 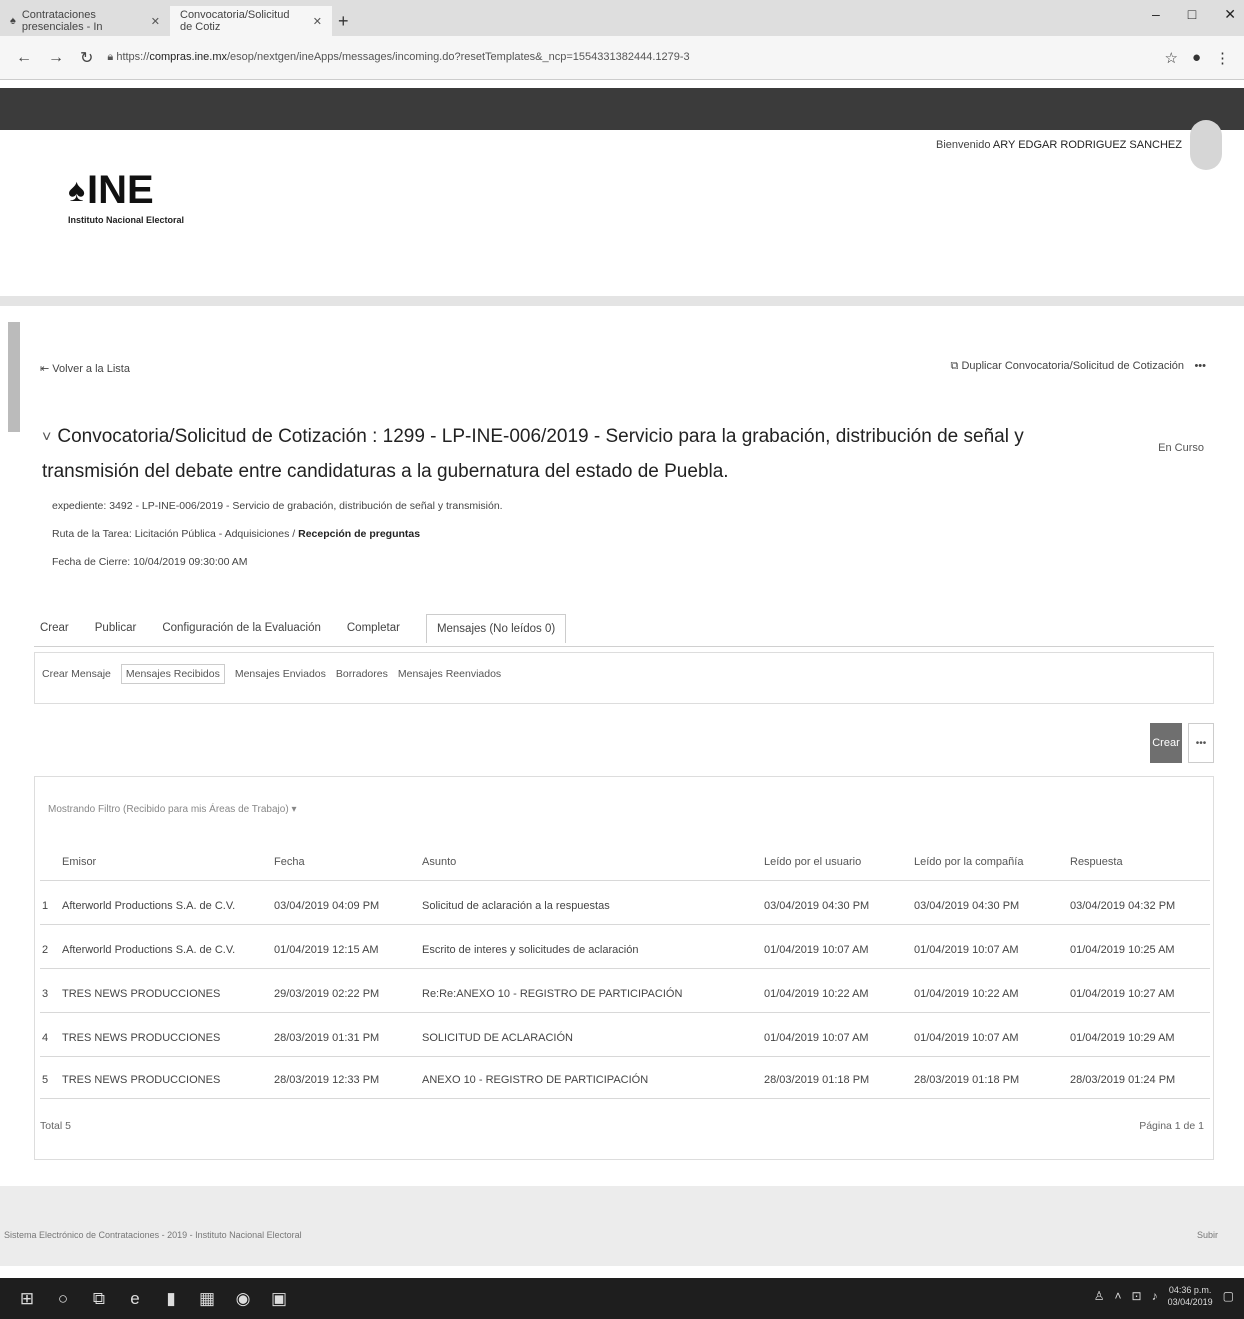 I want to click on cell-leido-usuario: 01/04/2019 10:07 AM, so click(x=816, y=950).